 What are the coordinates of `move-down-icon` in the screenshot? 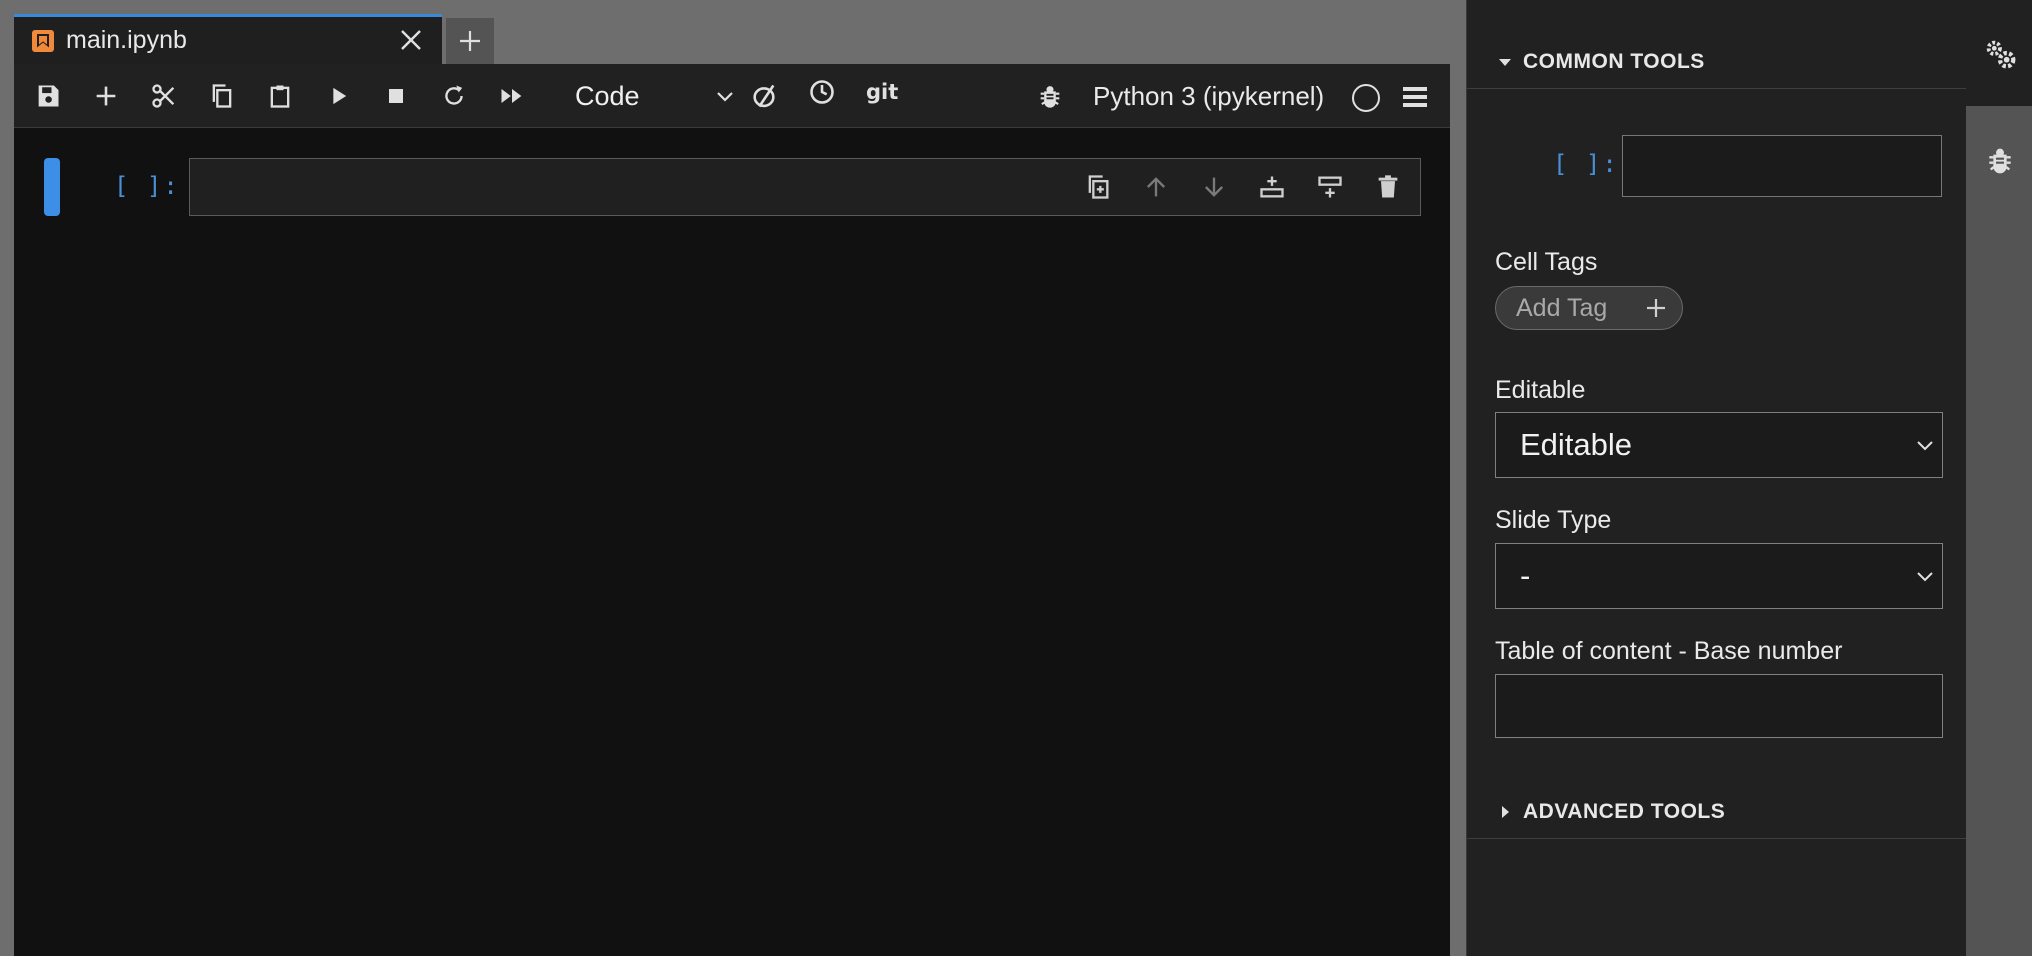 It's located at (1214, 187).